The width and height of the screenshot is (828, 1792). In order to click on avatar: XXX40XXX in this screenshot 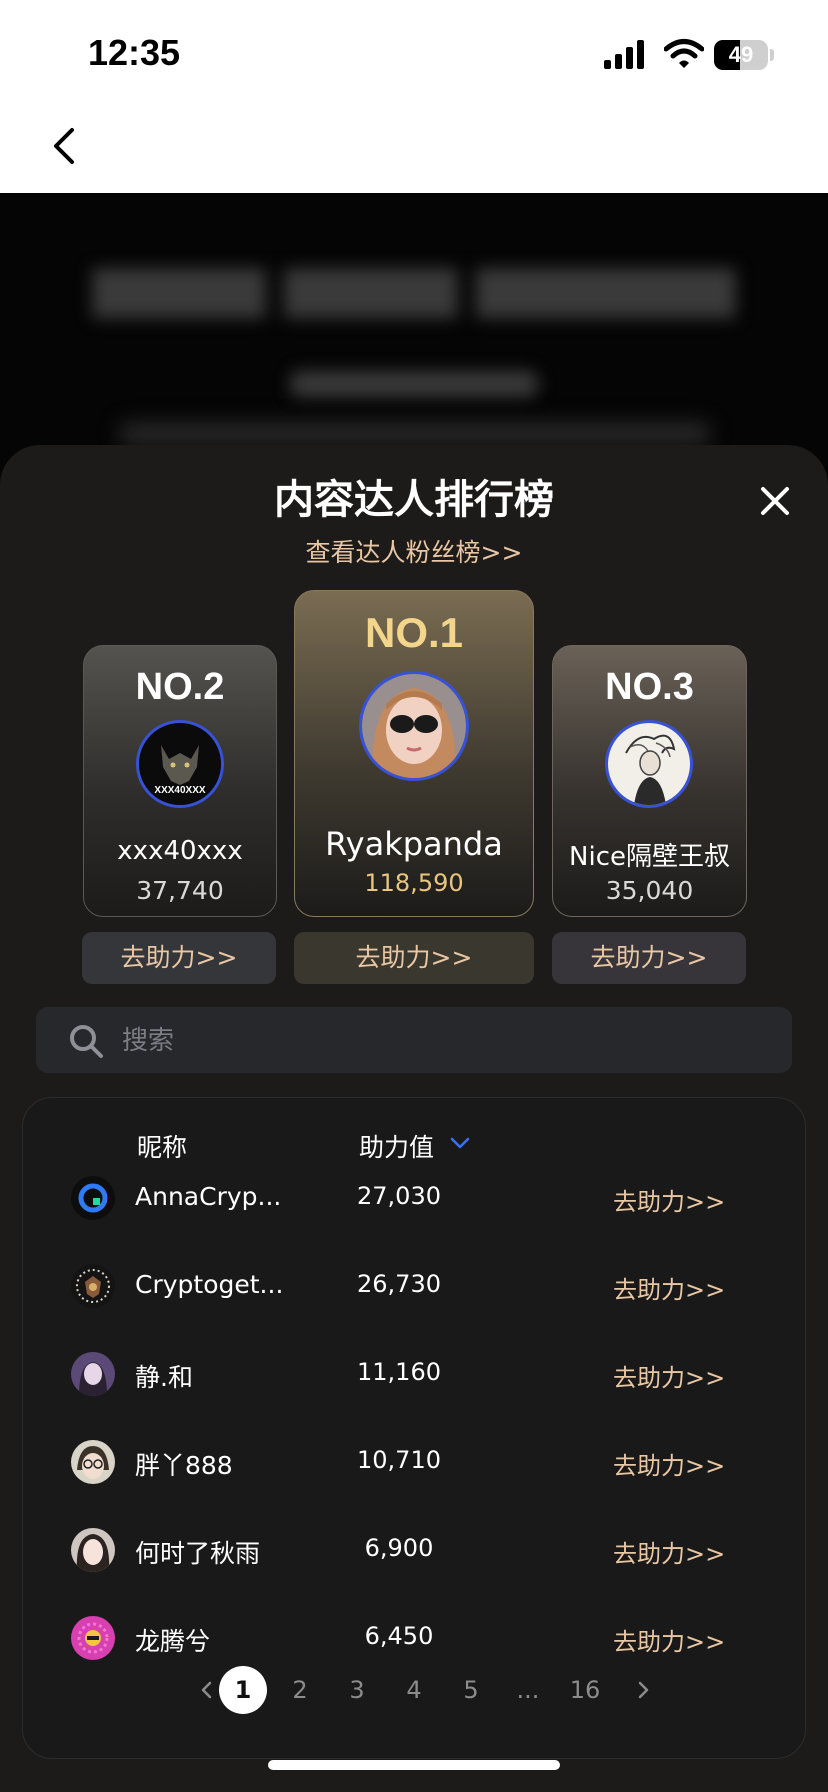, I will do `click(180, 764)`.